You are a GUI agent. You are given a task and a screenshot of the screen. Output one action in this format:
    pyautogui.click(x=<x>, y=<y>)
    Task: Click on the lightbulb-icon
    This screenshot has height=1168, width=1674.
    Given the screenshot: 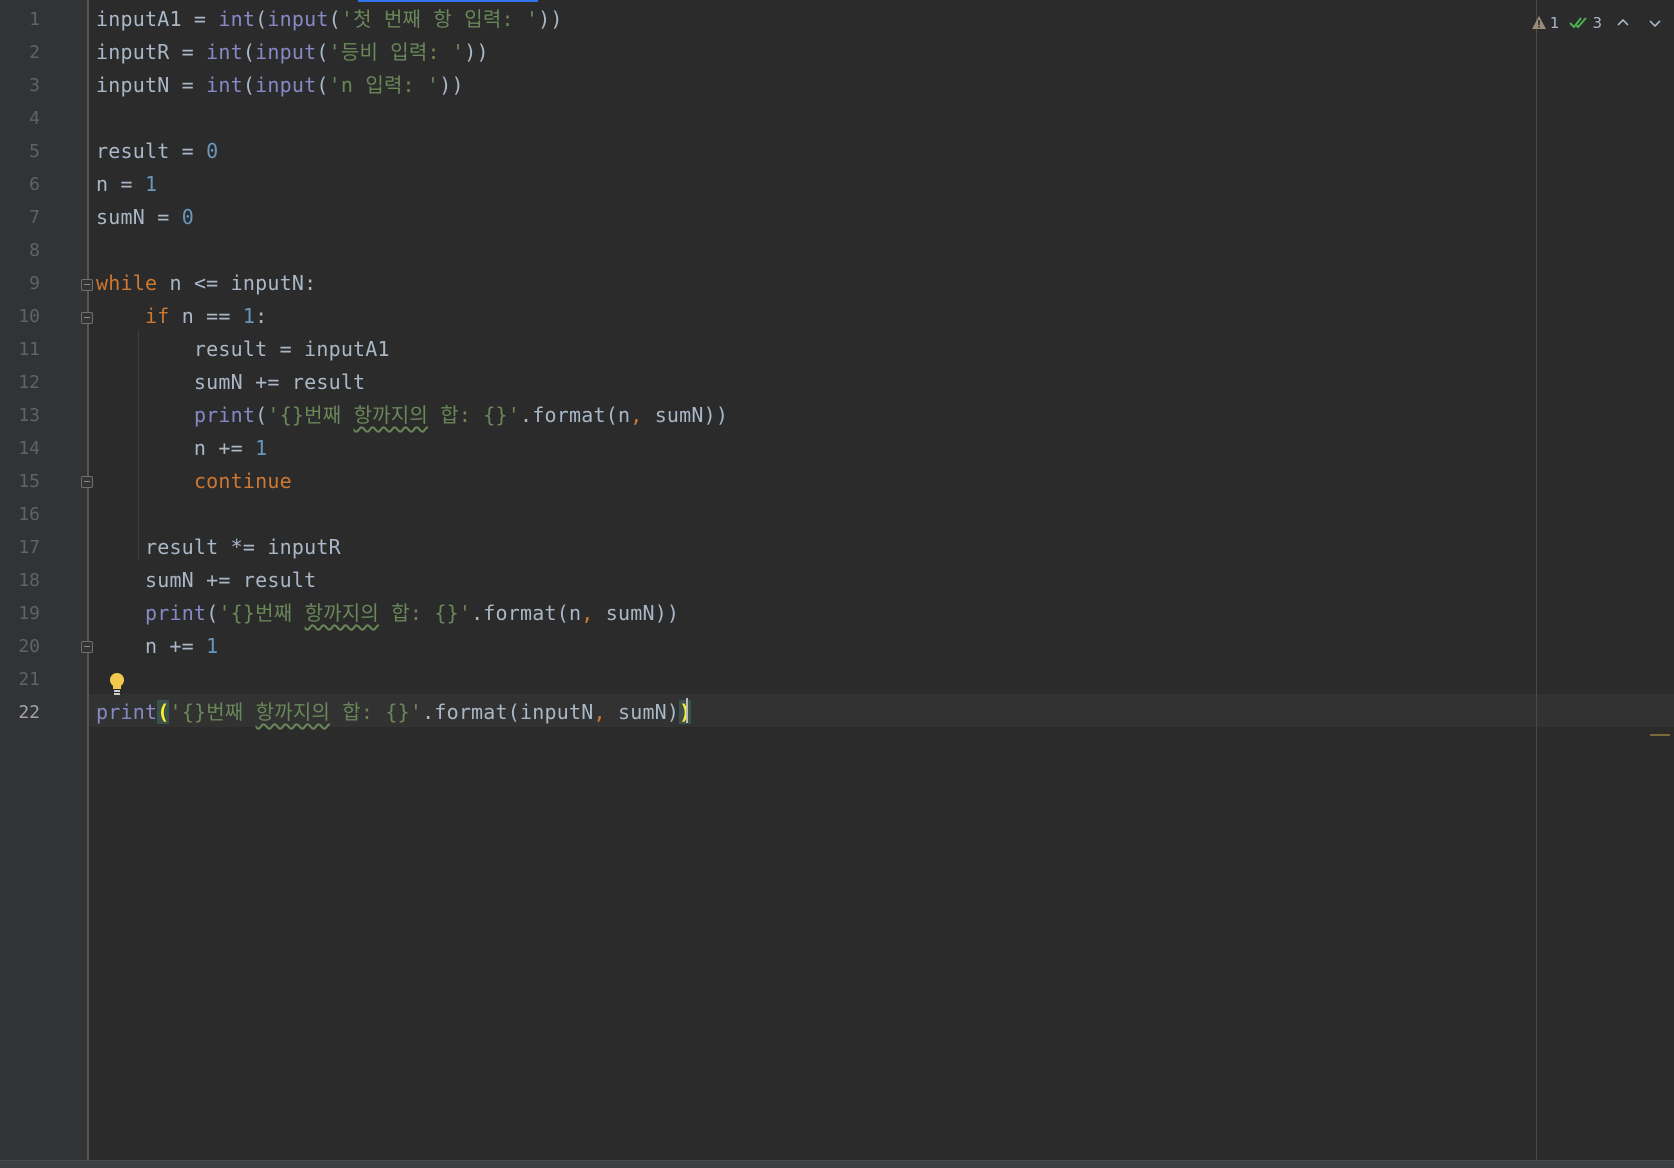 What is the action you would take?
    pyautogui.click(x=117, y=684)
    